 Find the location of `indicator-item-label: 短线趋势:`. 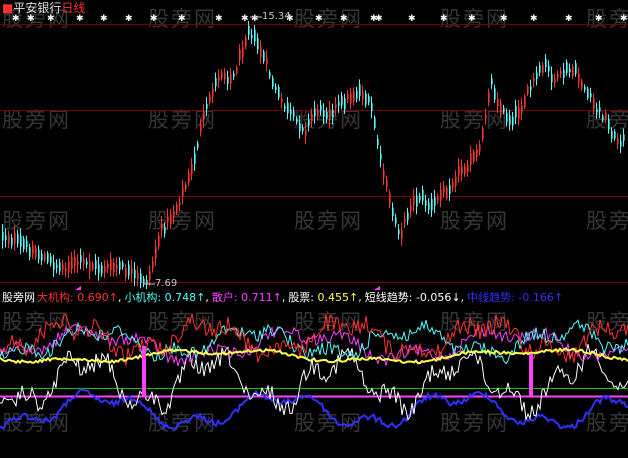

indicator-item-label: 短线趋势: is located at coordinates (388, 297).